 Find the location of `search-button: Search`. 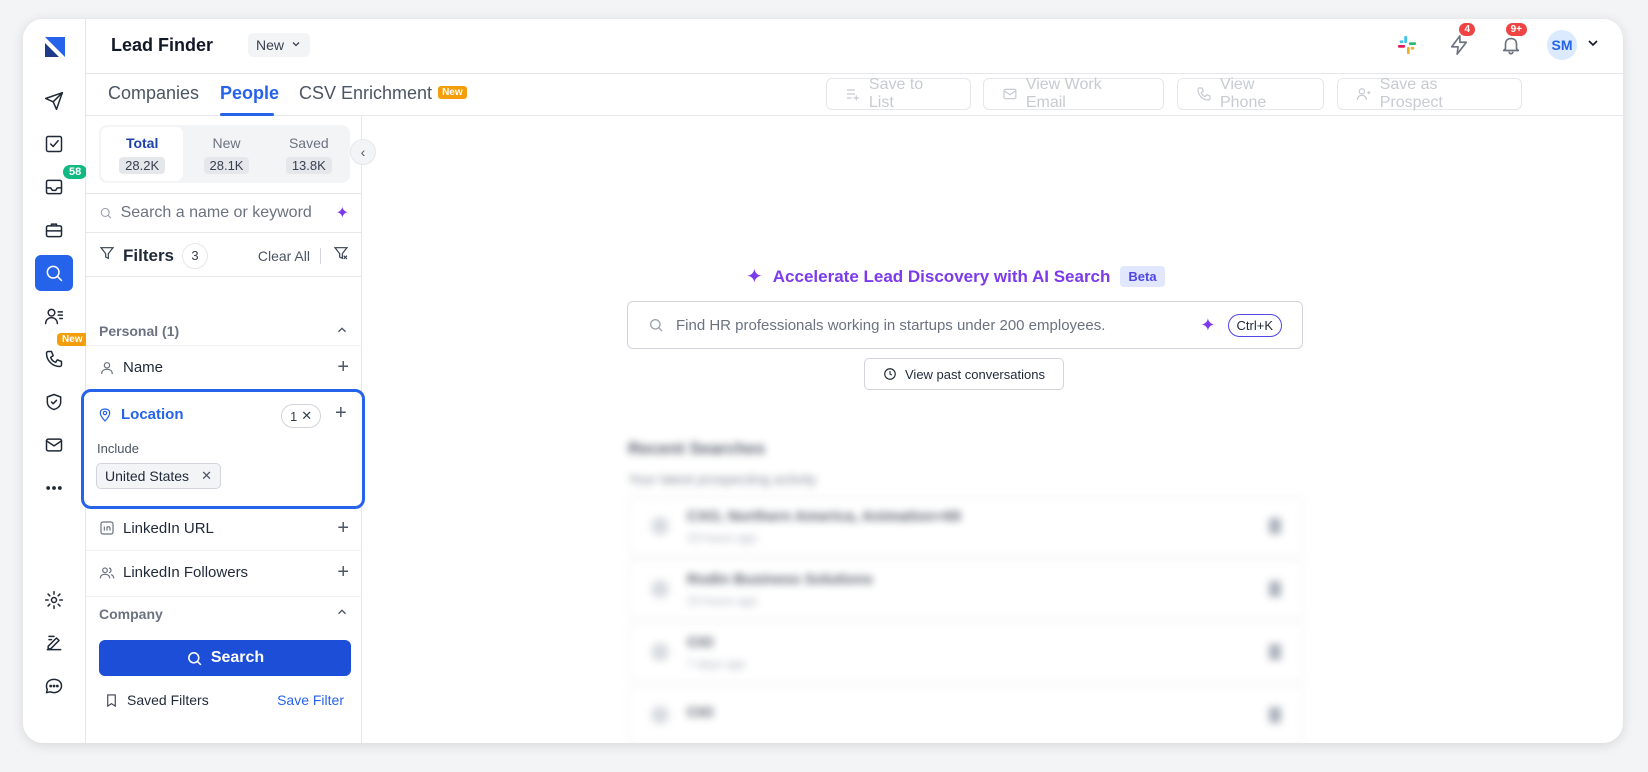

search-button: Search is located at coordinates (225, 658).